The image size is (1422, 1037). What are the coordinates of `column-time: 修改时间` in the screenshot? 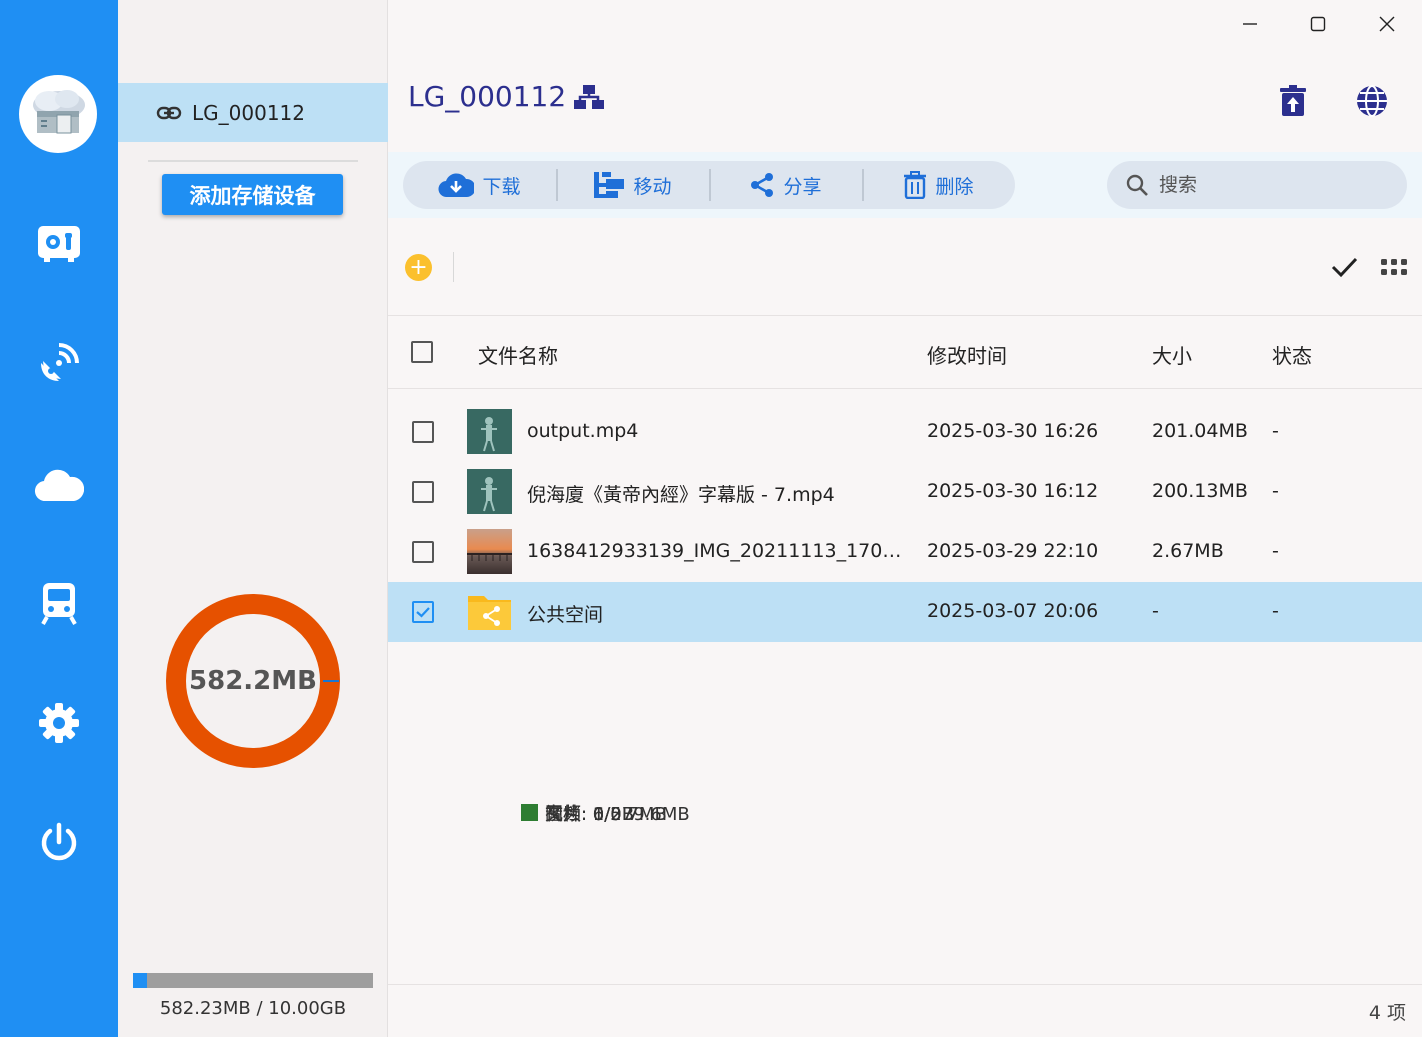 It's located at (967, 354).